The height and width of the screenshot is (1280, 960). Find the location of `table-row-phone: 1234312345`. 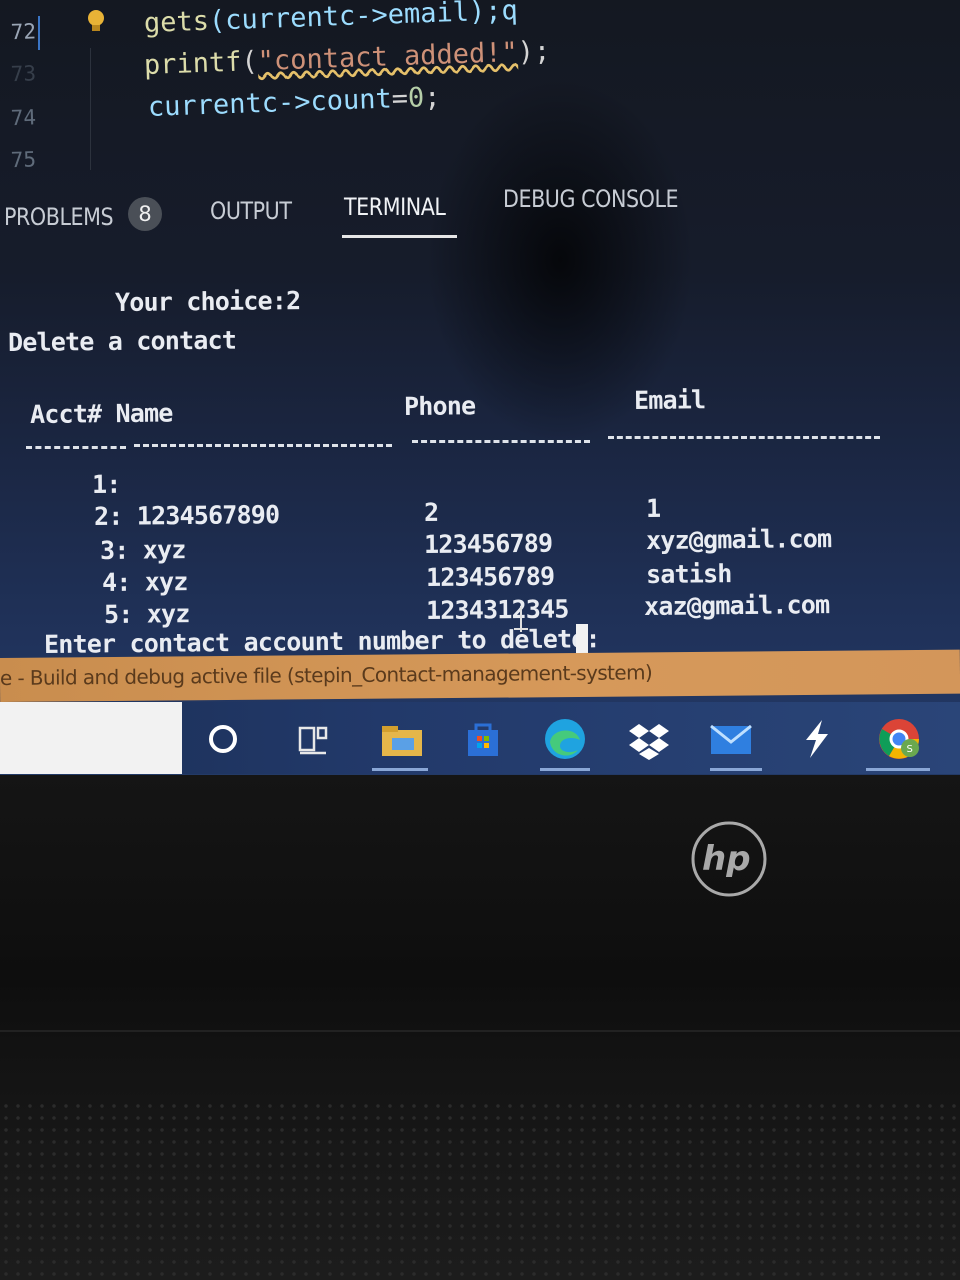

table-row-phone: 1234312345 is located at coordinates (497, 609).